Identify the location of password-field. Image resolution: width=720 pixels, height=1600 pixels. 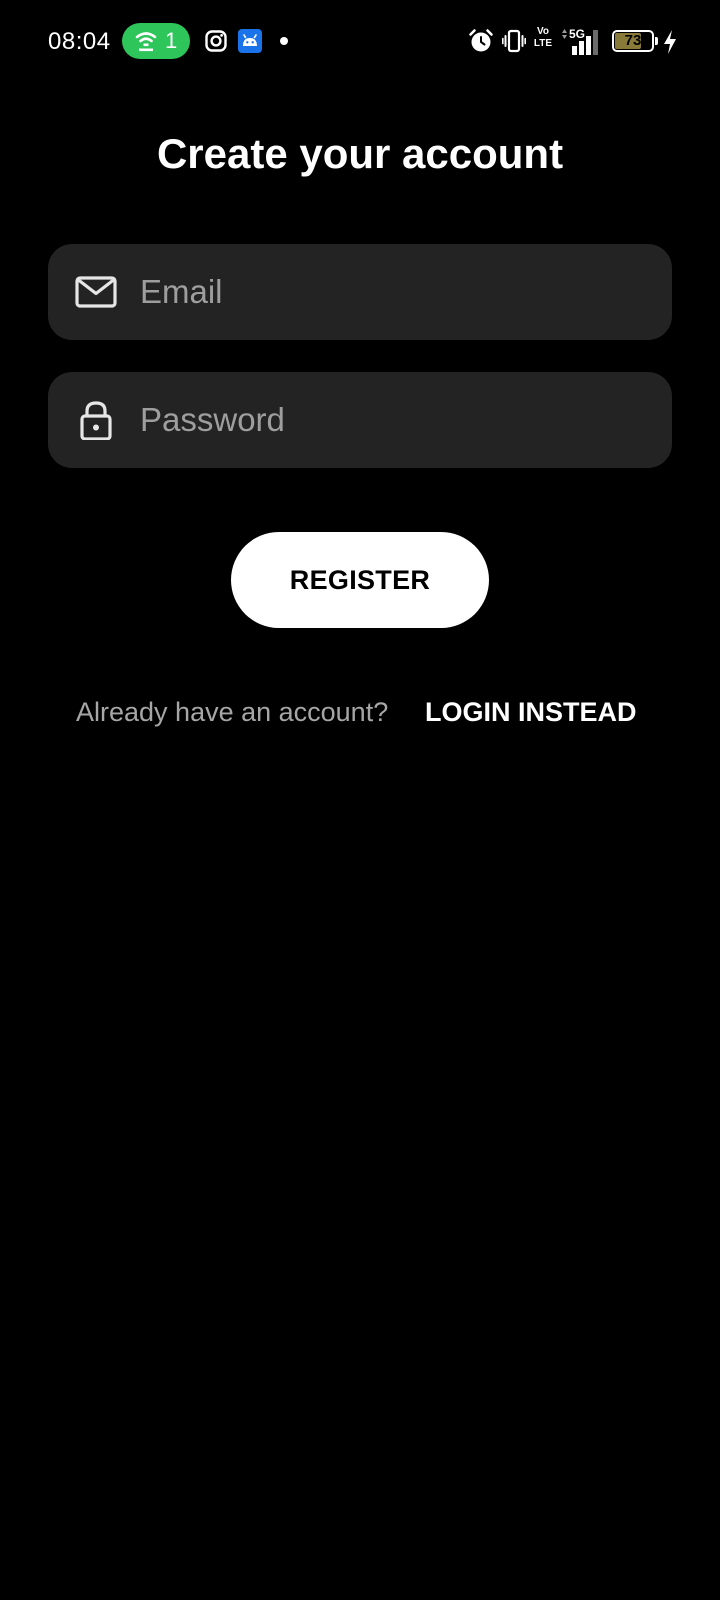
(360, 420).